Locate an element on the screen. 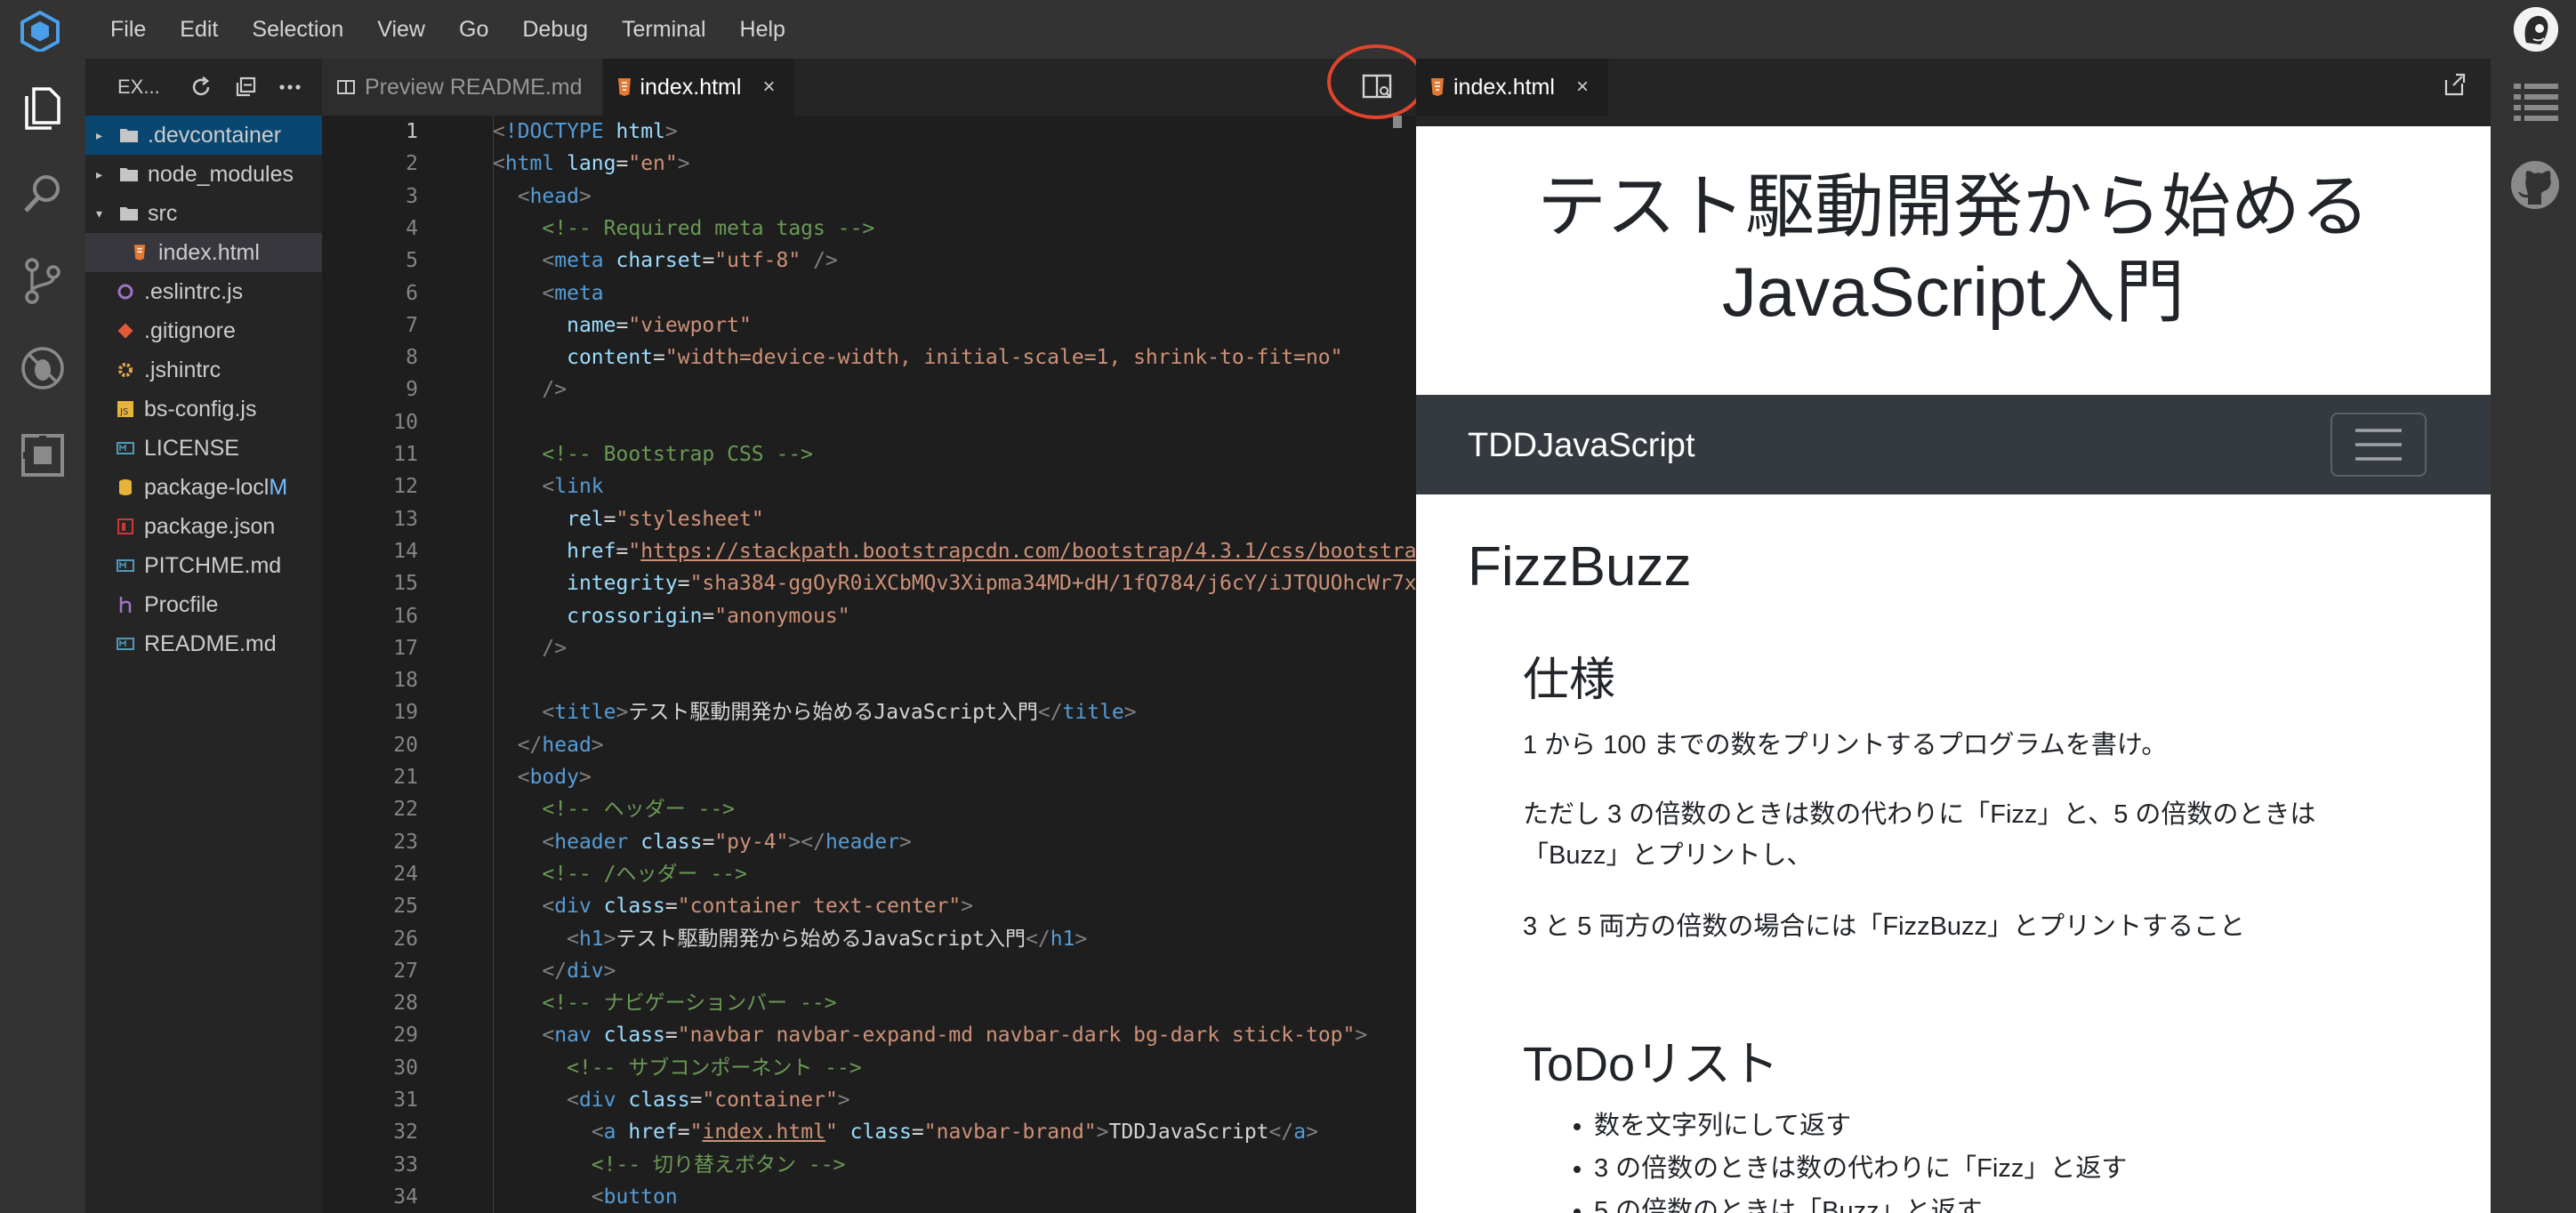 The image size is (2576, 1213). code-line: 31 <div class="container"> is located at coordinates (869, 1100).